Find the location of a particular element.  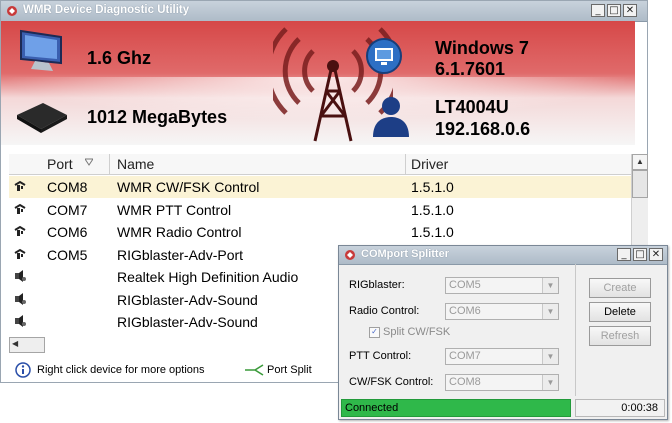

memory-size: 1012 MegaBytes is located at coordinates (157, 117).